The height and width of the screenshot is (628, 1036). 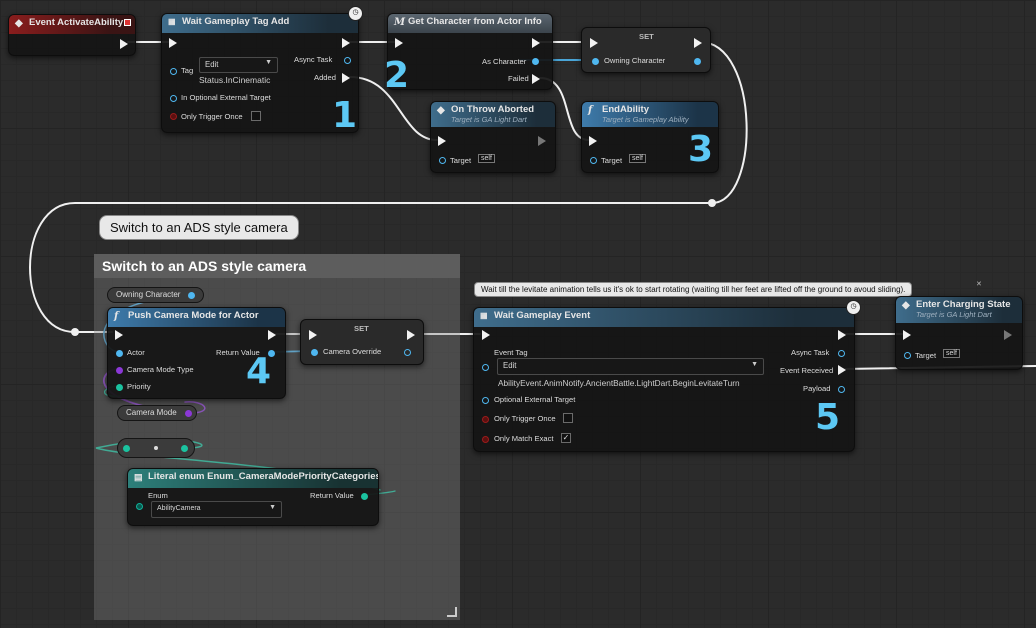 I want to click on node-title: Get Character from Actor Info, so click(x=475, y=21).